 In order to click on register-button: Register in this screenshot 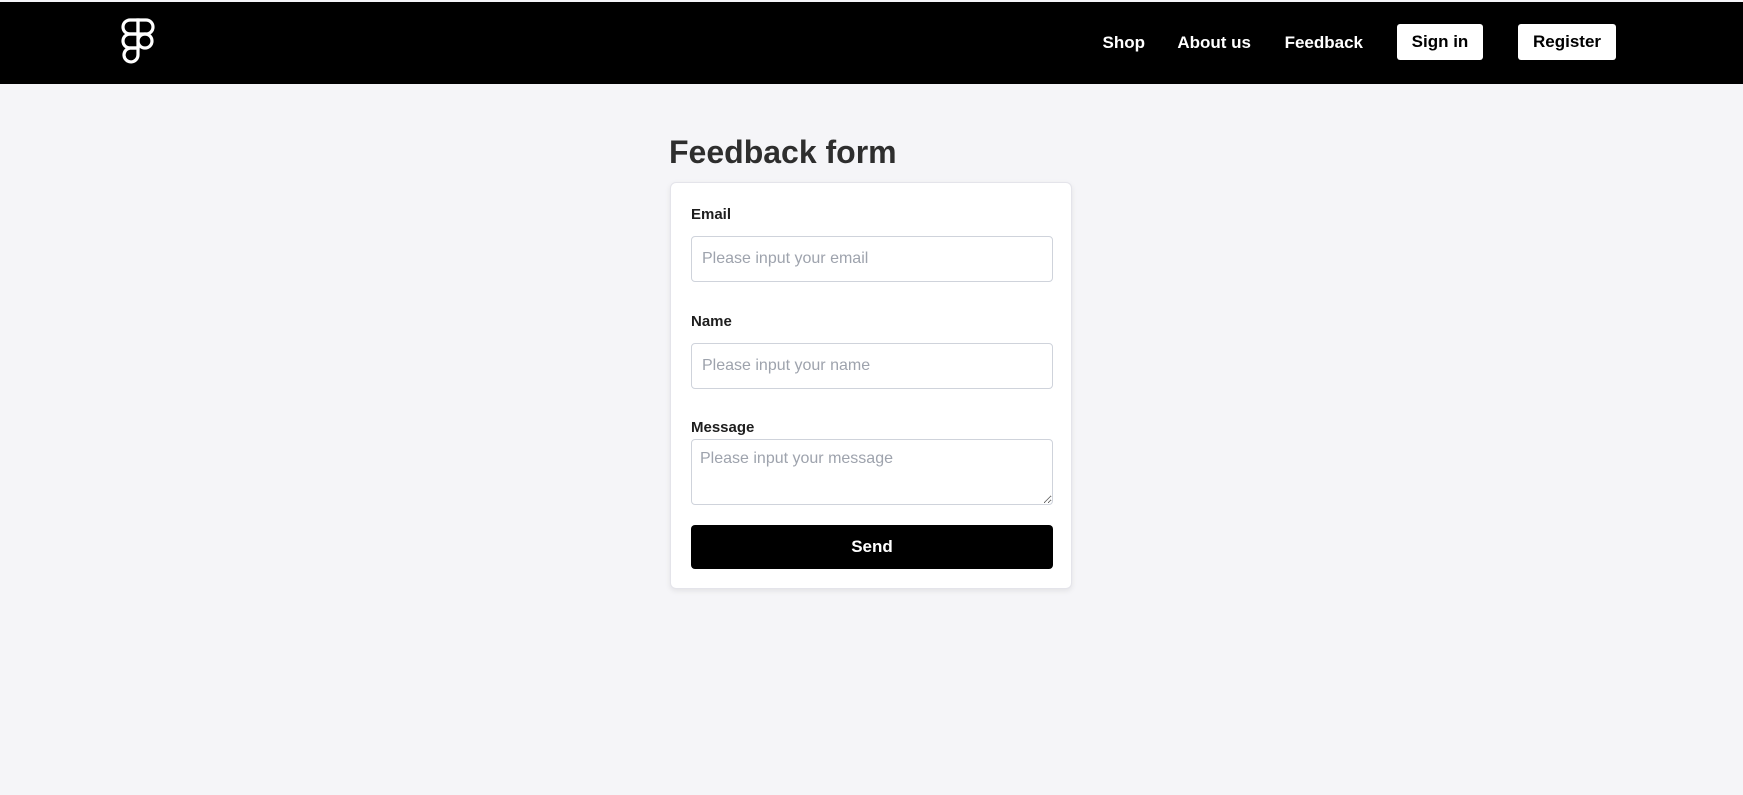, I will do `click(1567, 42)`.